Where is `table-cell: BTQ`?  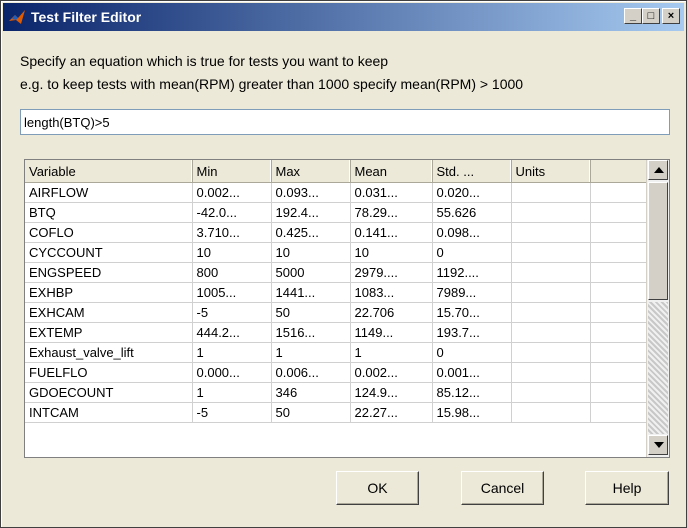 table-cell: BTQ is located at coordinates (109, 212).